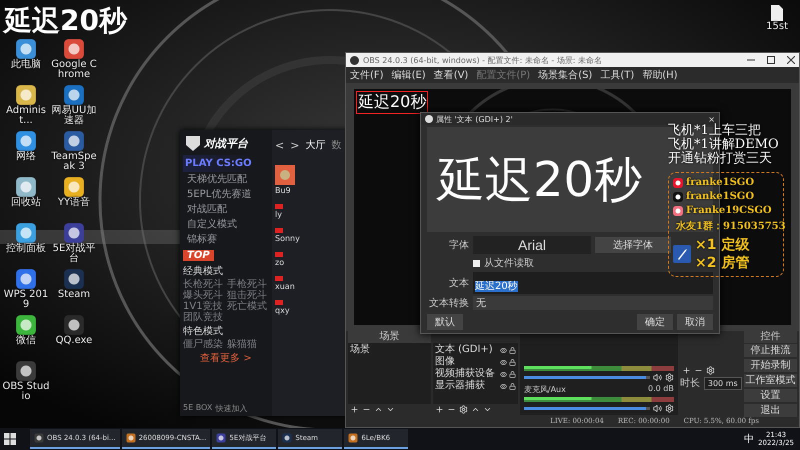 This screenshot has width=800, height=450. What do you see at coordinates (26, 392) in the screenshot?
I see `desktop-icon-label: OBS Studio` at bounding box center [26, 392].